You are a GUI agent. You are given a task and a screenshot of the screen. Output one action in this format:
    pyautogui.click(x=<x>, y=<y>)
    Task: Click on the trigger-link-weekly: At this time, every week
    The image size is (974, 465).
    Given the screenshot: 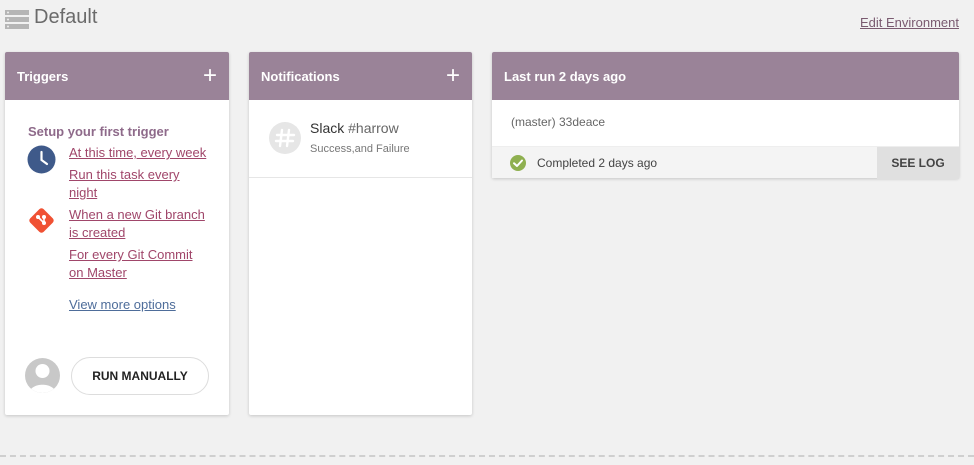 What is the action you would take?
    pyautogui.click(x=137, y=153)
    